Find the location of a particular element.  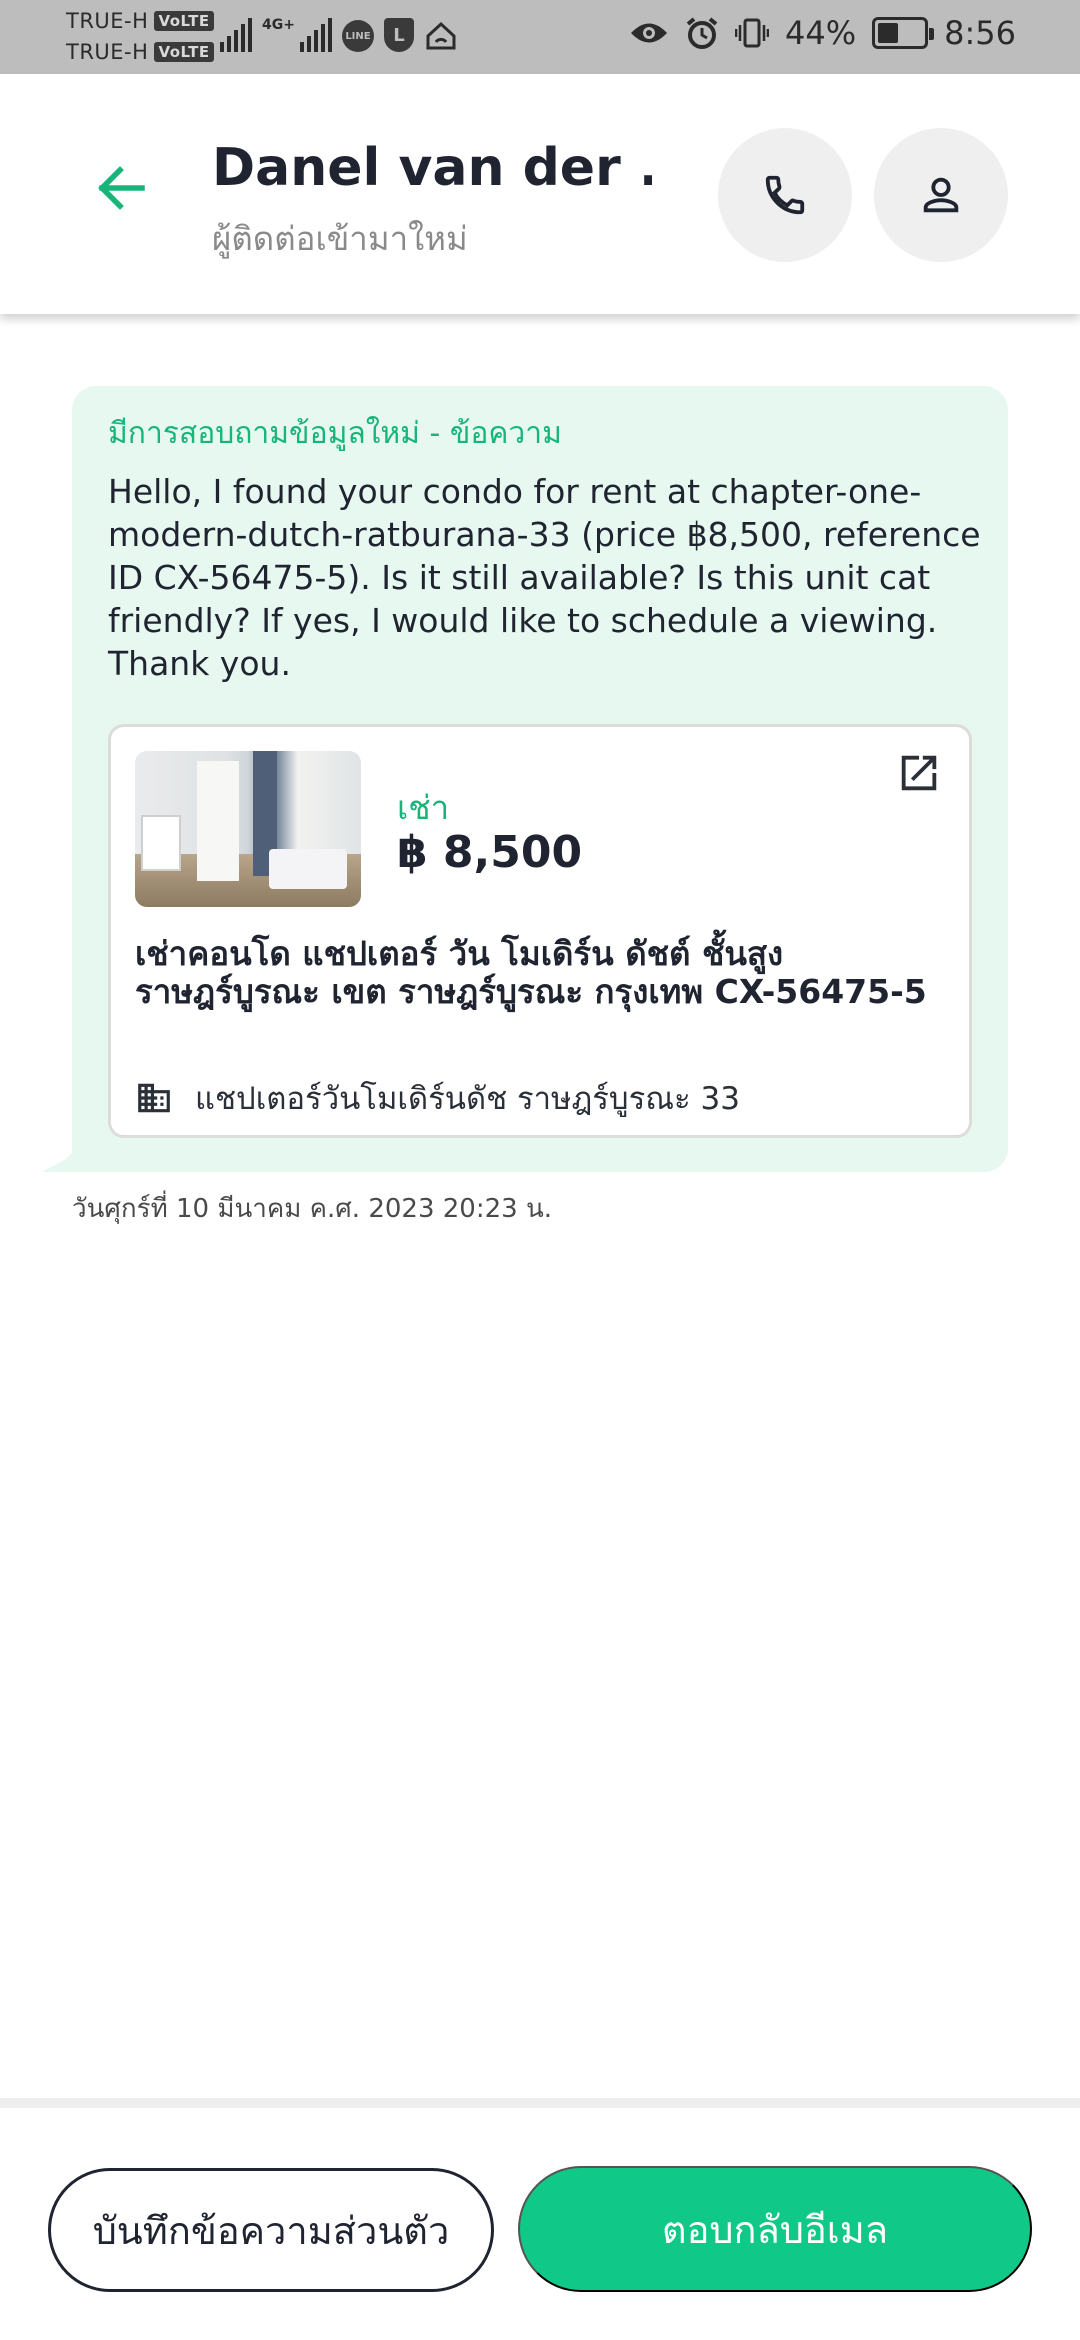

open-listing-button is located at coordinates (919, 773).